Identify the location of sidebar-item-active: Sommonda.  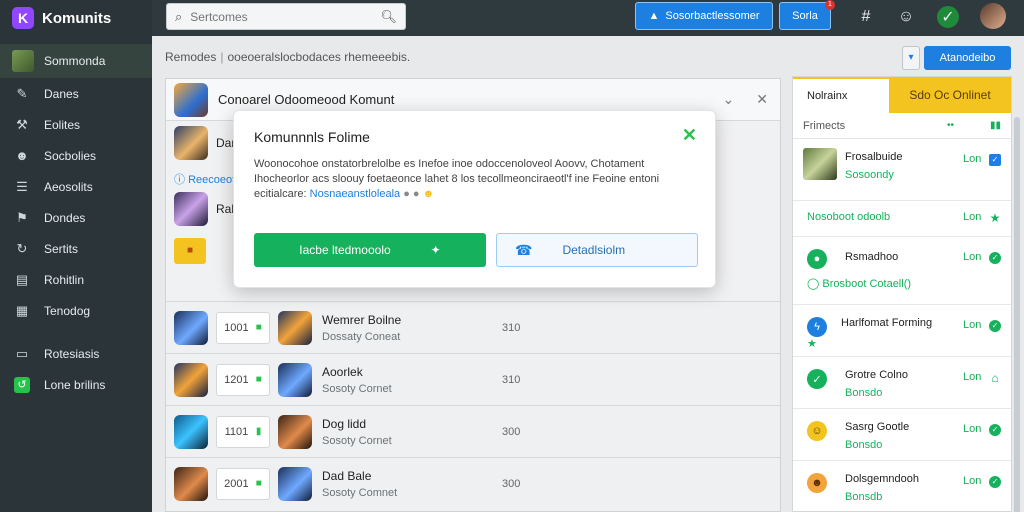
(76, 61).